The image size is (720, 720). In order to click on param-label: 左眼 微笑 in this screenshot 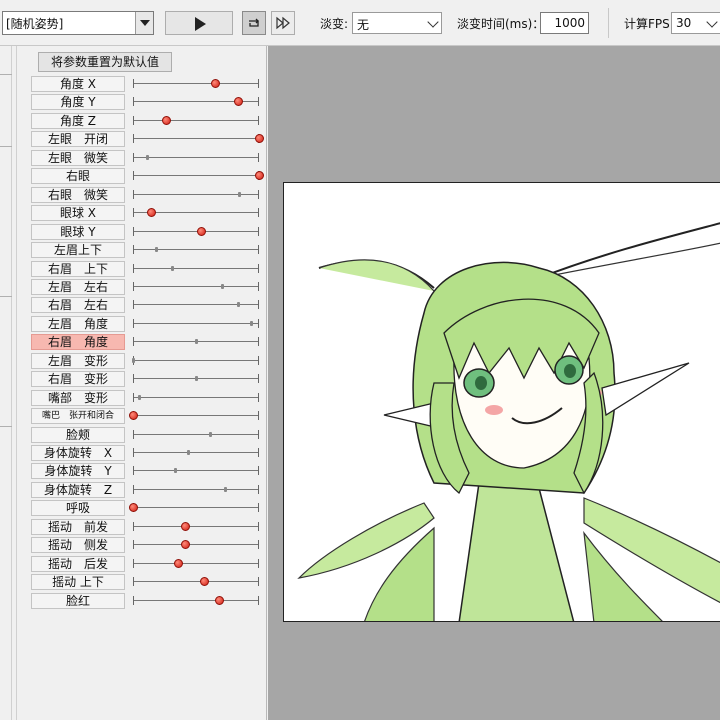, I will do `click(78, 157)`.